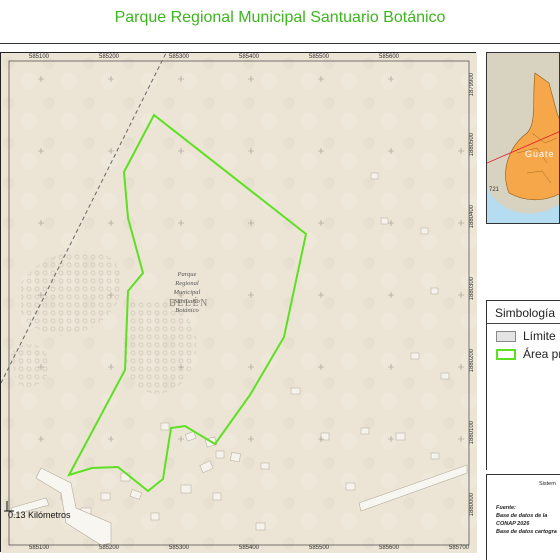 The width and height of the screenshot is (560, 560). I want to click on y-coord-label: 1879900, so click(472, 85).